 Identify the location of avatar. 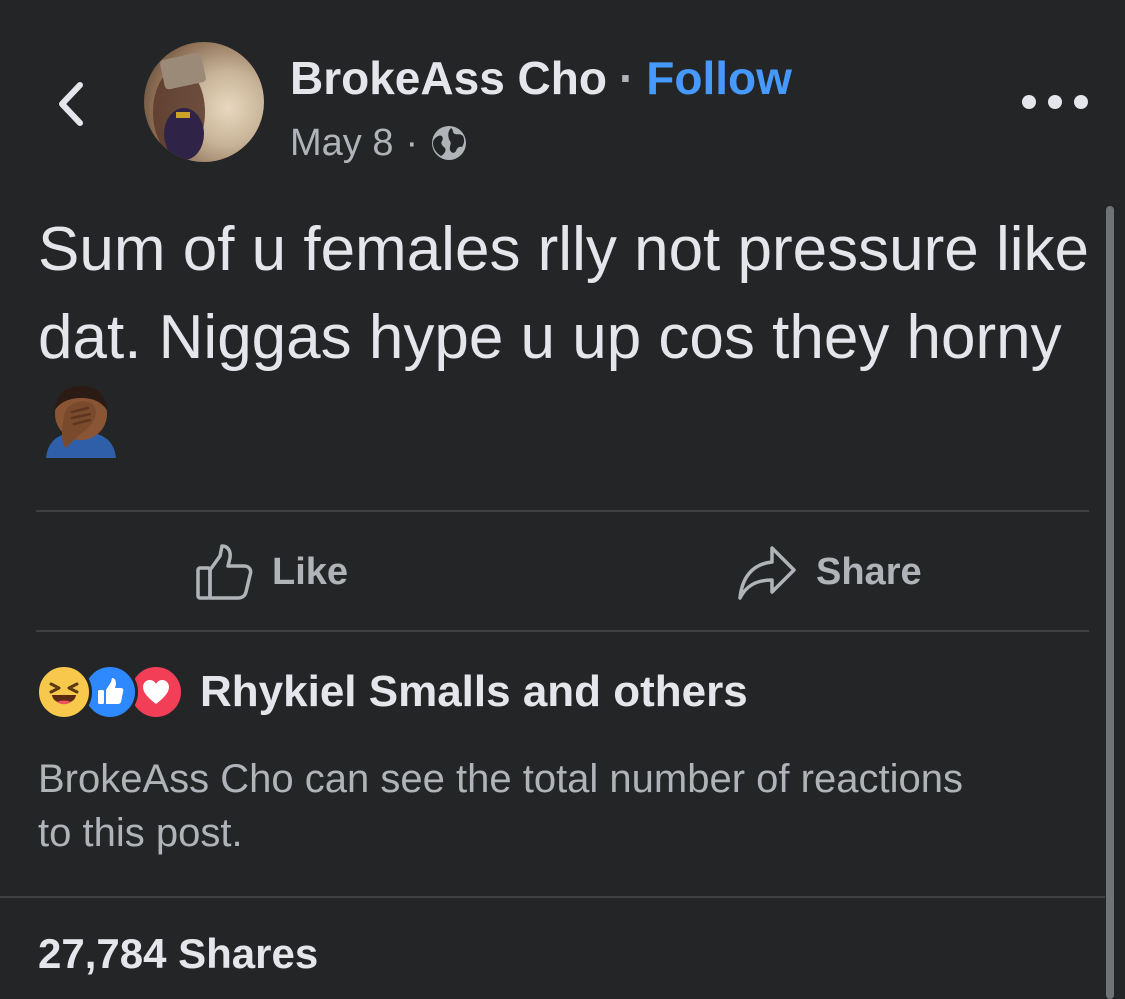
(204, 102).